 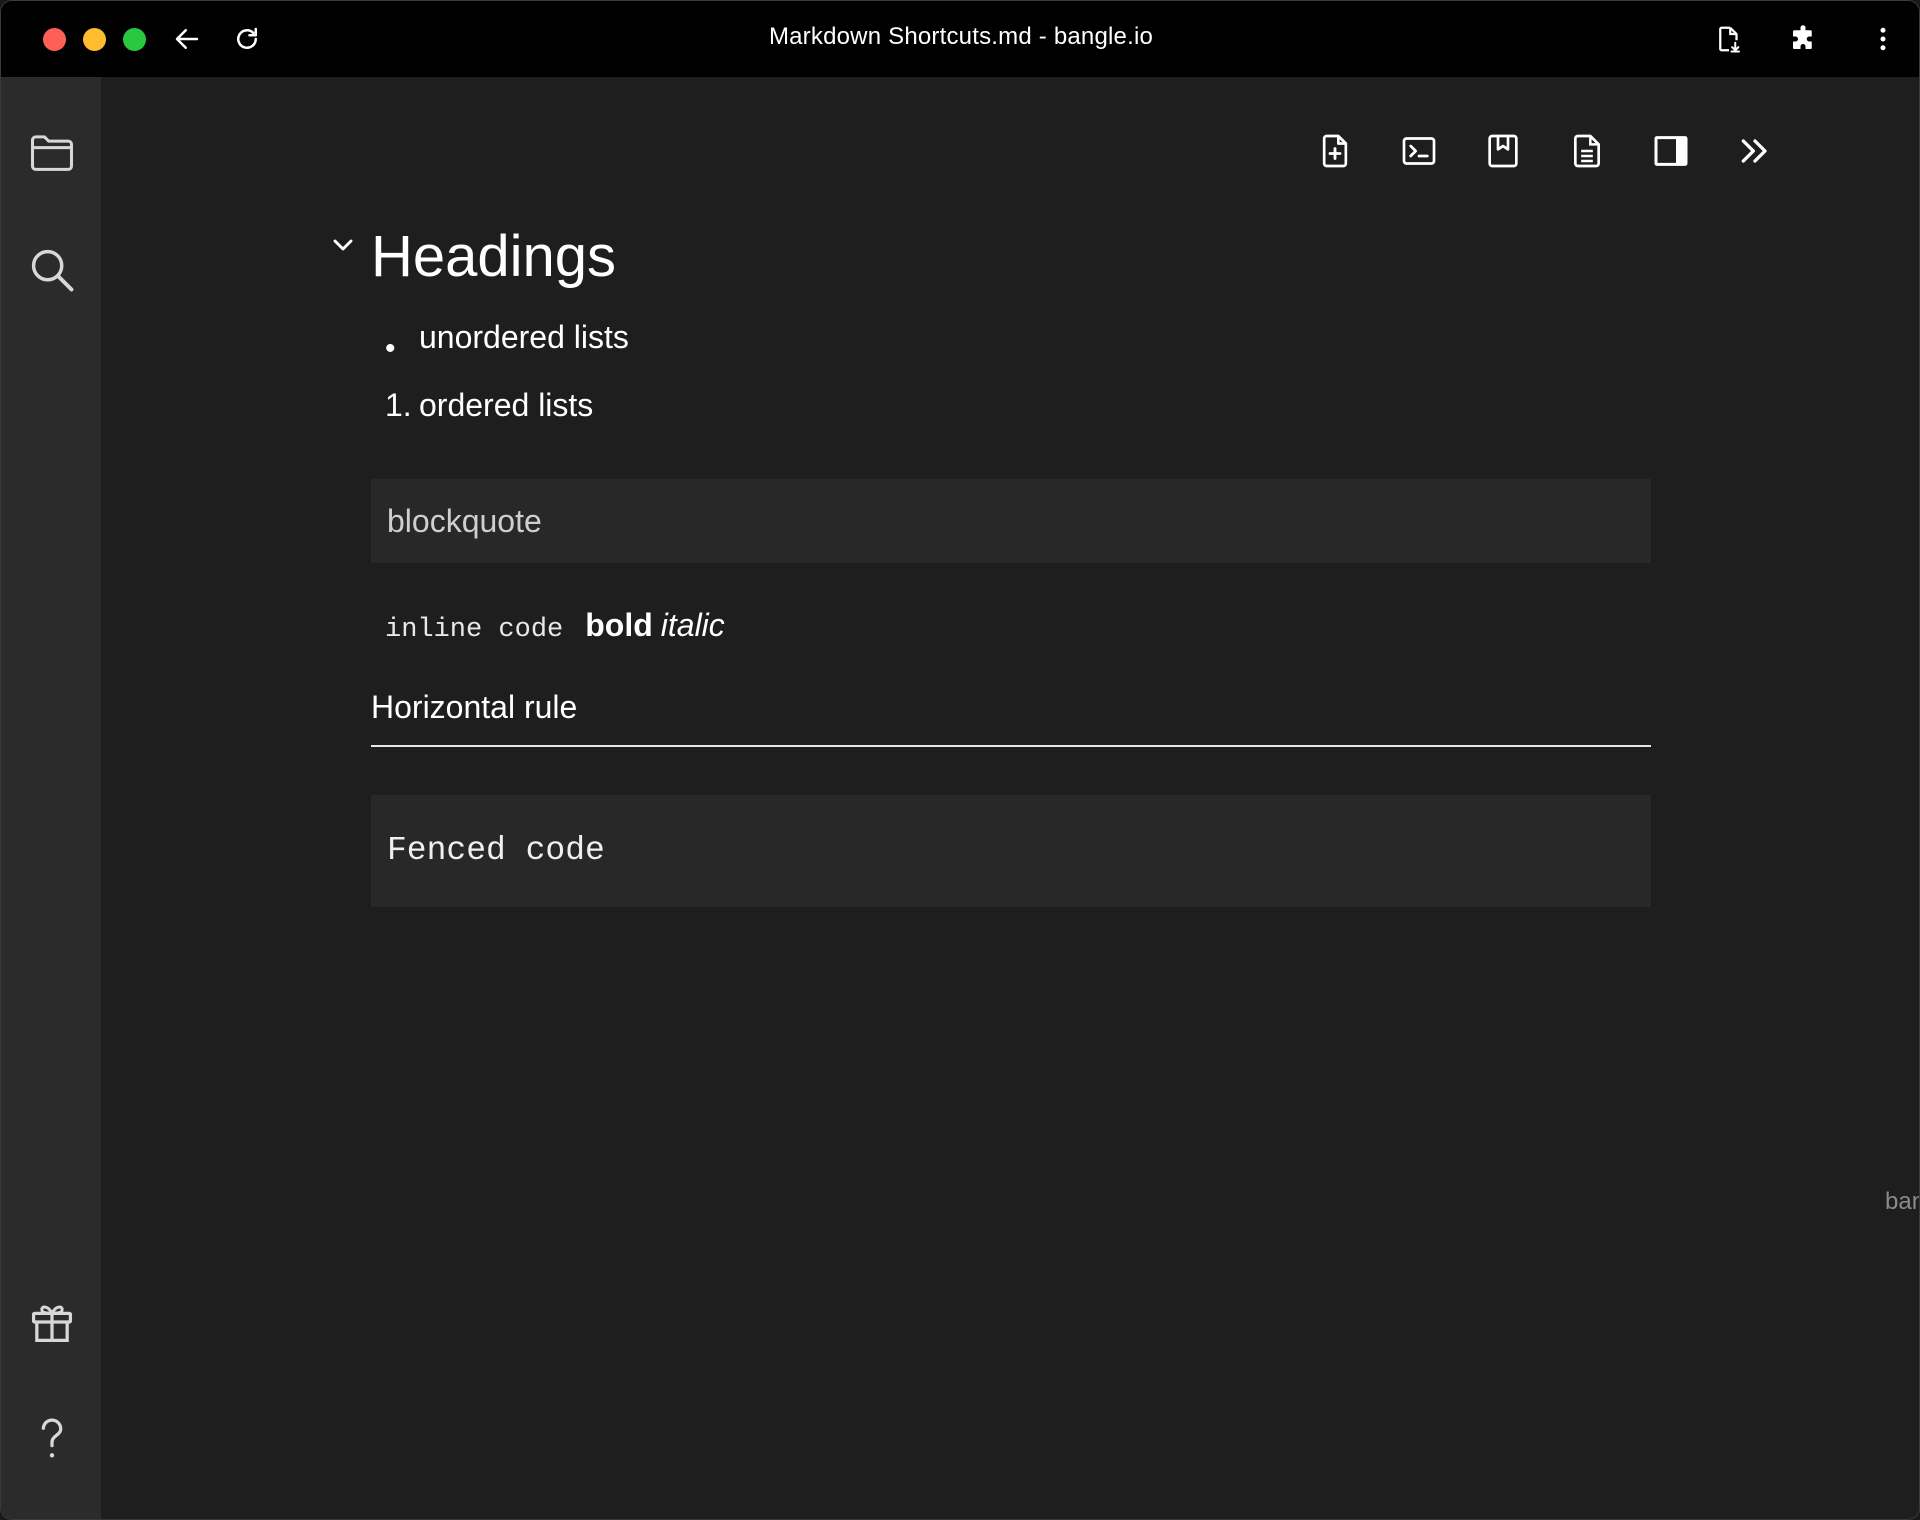 I want to click on note-document-icon, so click(x=1587, y=151).